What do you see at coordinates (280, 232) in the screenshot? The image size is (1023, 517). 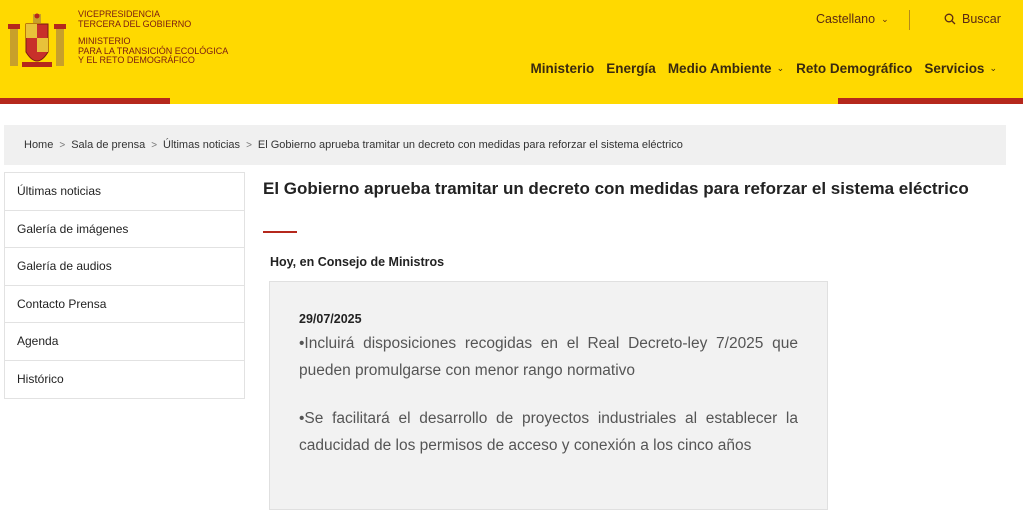 I see `title-underline` at bounding box center [280, 232].